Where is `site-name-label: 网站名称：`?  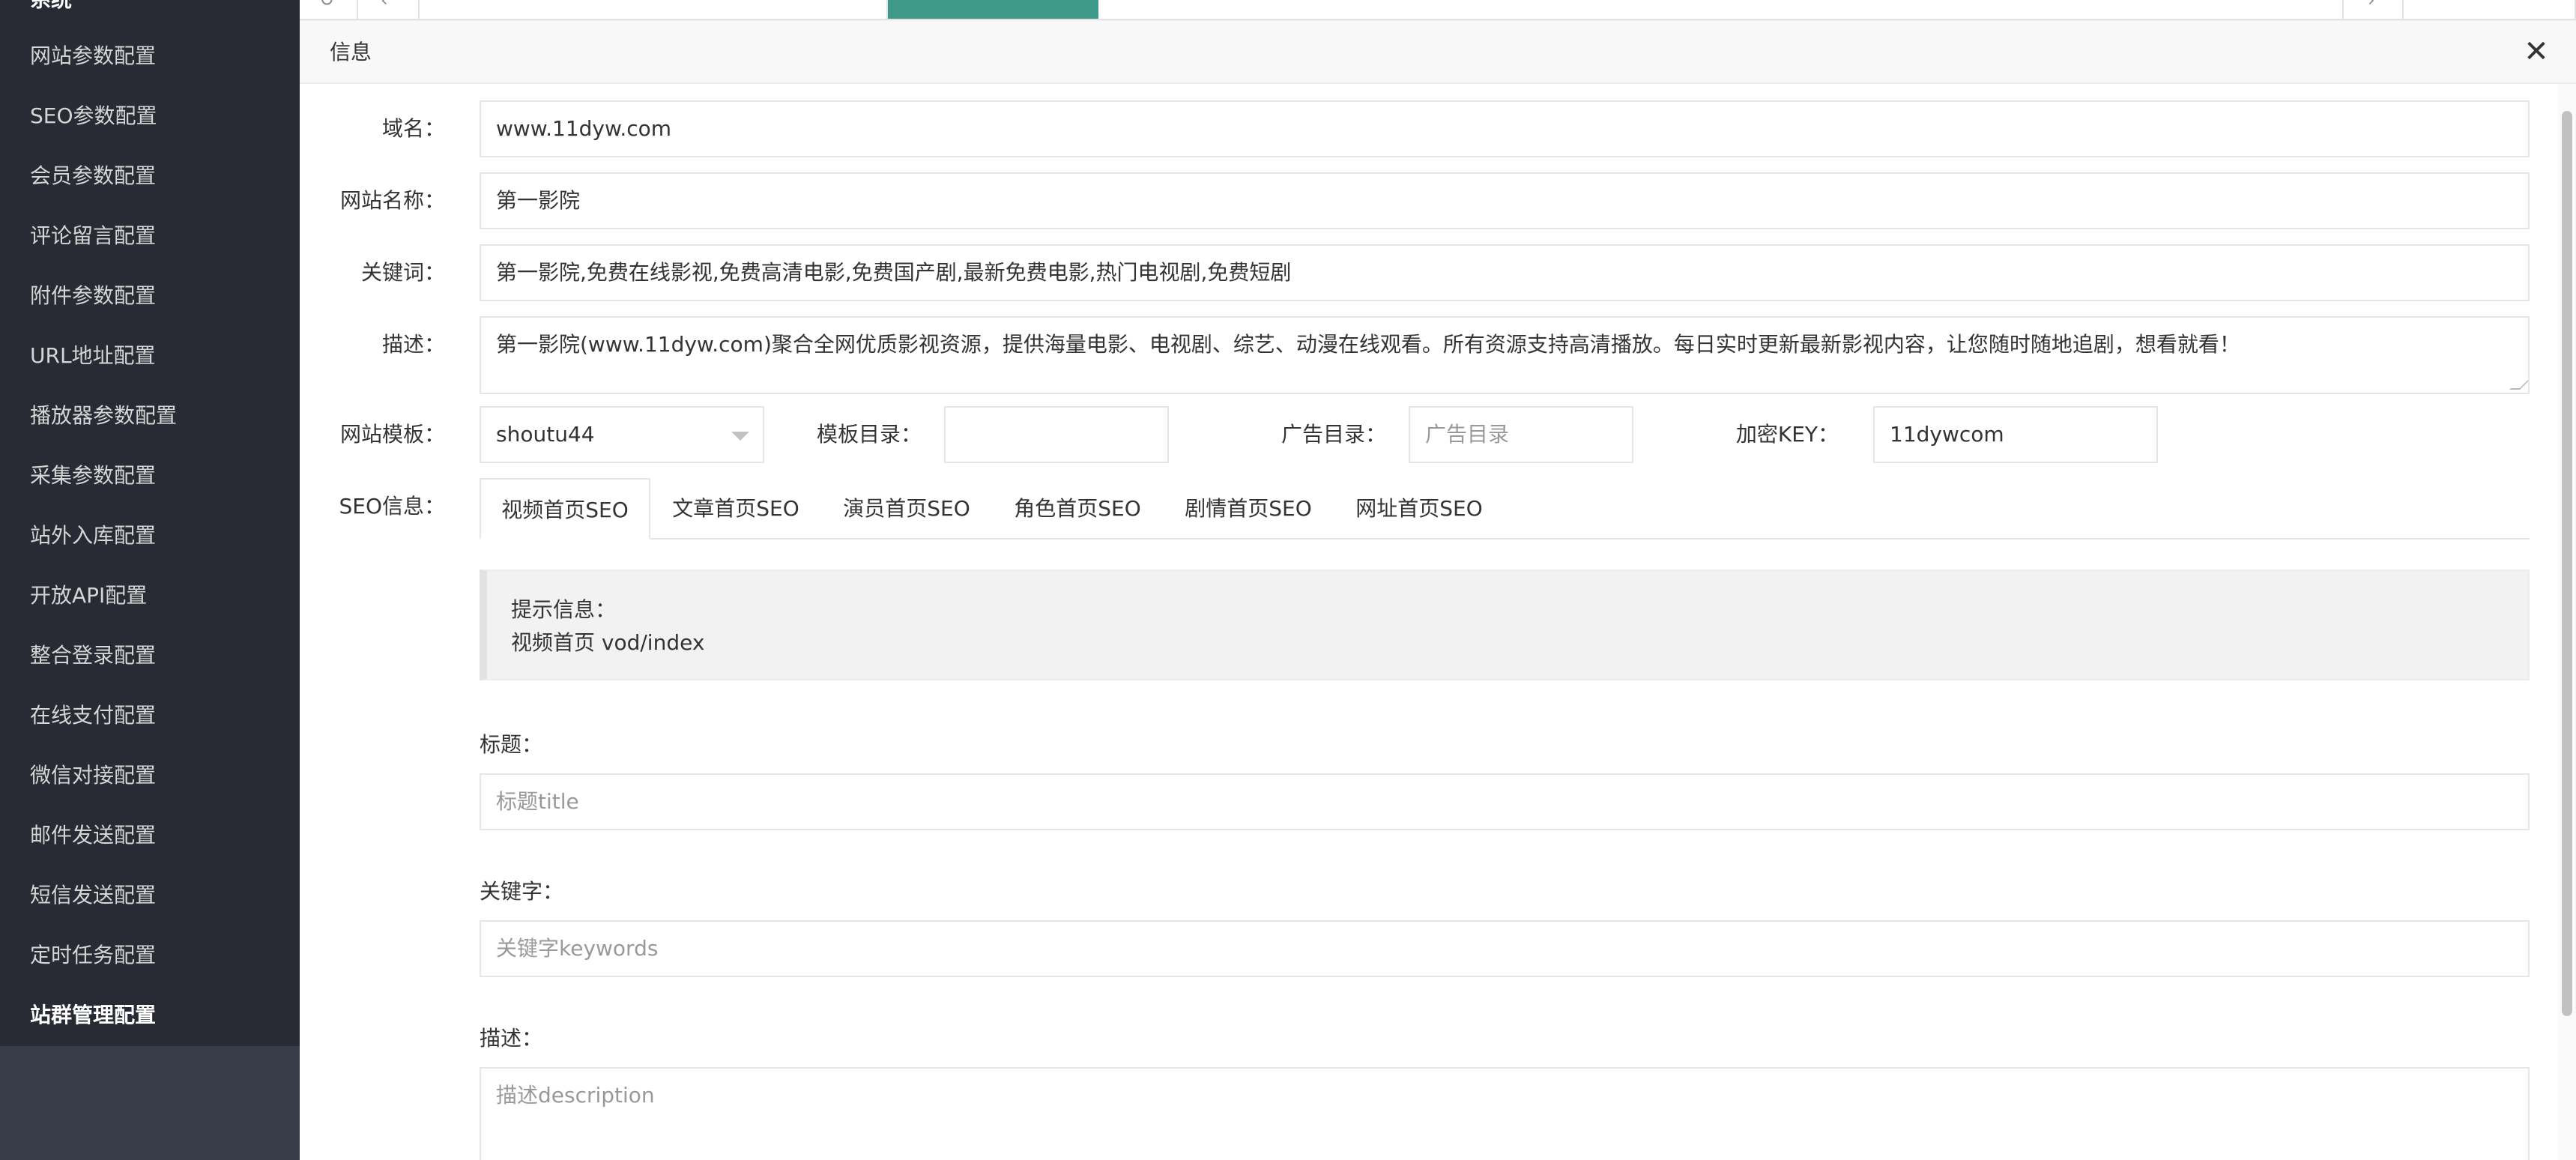 site-name-label: 网站名称： is located at coordinates (392, 200).